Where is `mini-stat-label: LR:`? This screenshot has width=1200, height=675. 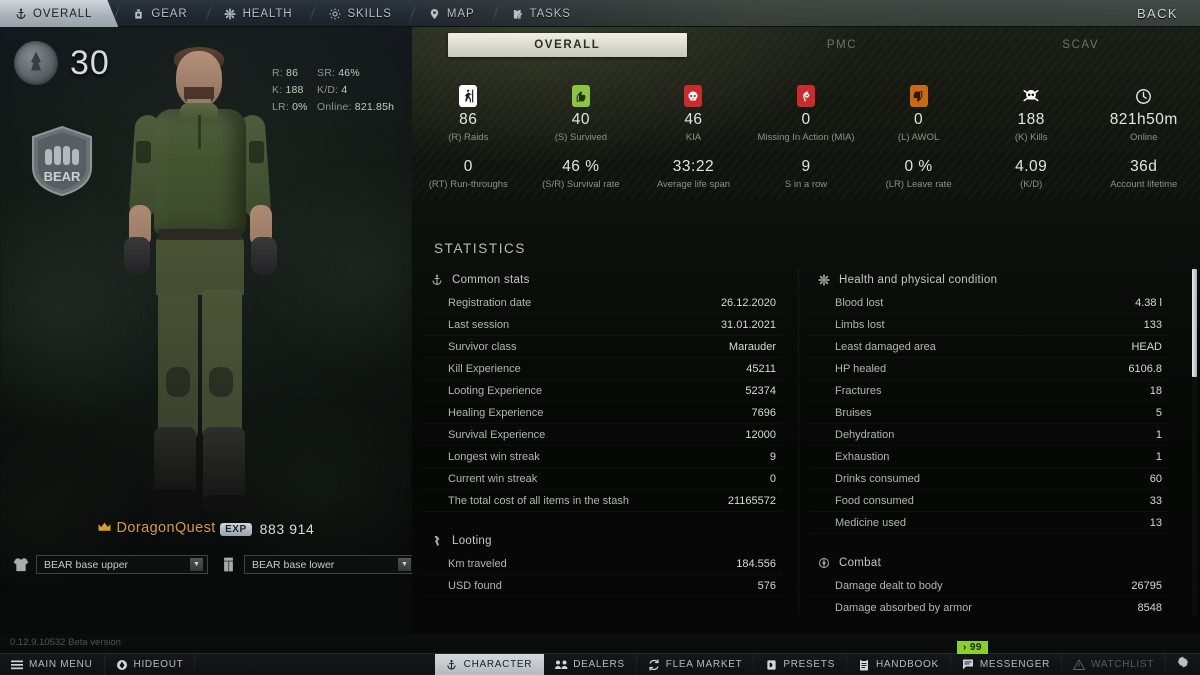
mini-stat-label: LR: is located at coordinates (280, 107).